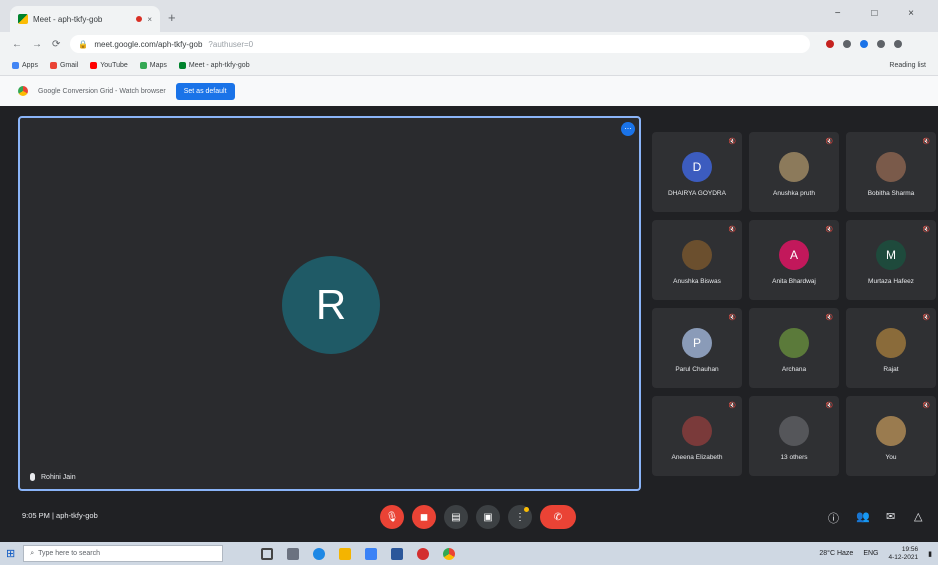  I want to click on new-tab-button: +, so click(172, 17).